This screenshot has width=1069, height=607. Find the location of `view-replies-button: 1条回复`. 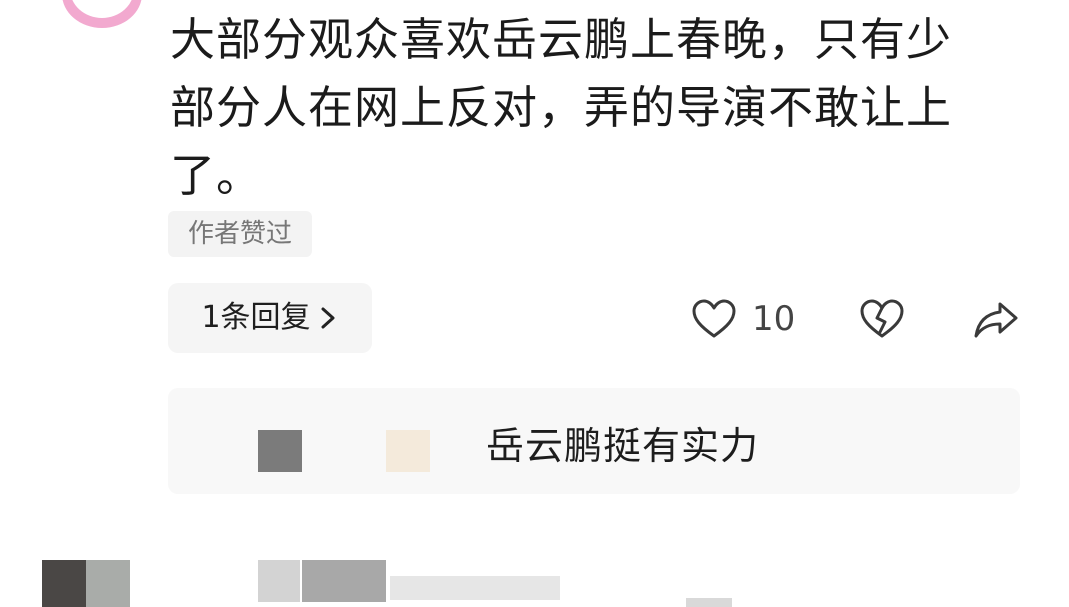

view-replies-button: 1条回复 is located at coordinates (270, 318).